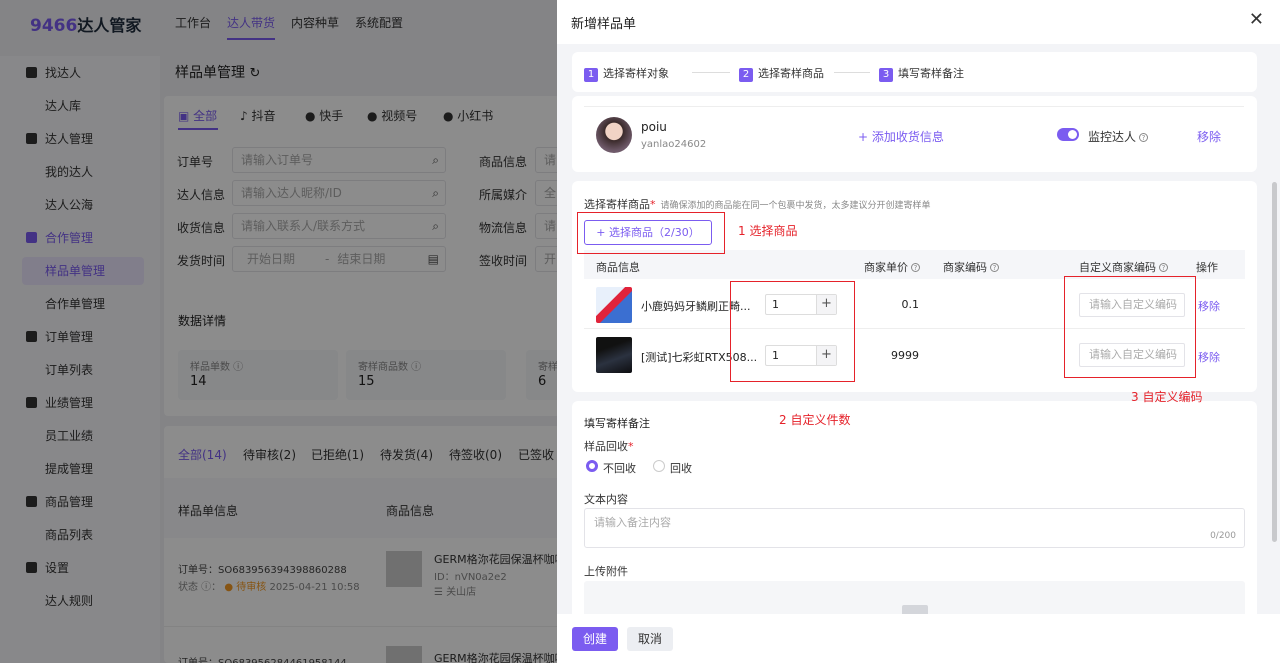 The image size is (1280, 663). What do you see at coordinates (606, 499) in the screenshot?
I see `text-content-label: 文本内容` at bounding box center [606, 499].